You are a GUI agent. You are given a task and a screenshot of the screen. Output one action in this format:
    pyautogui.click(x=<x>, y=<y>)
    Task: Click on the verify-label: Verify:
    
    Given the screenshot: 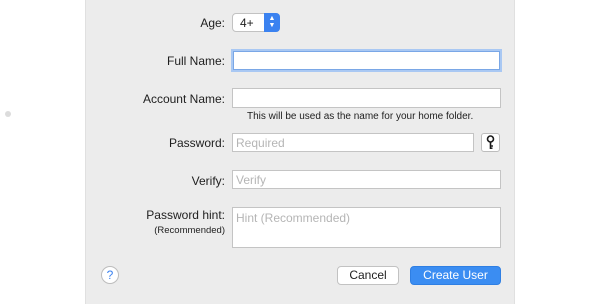 What is the action you would take?
    pyautogui.click(x=208, y=181)
    